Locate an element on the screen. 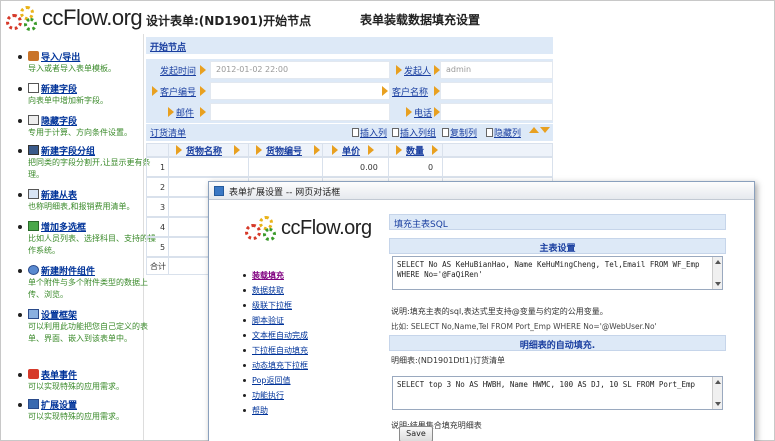 This screenshot has width=775, height=441. phone-field is located at coordinates (496, 112).